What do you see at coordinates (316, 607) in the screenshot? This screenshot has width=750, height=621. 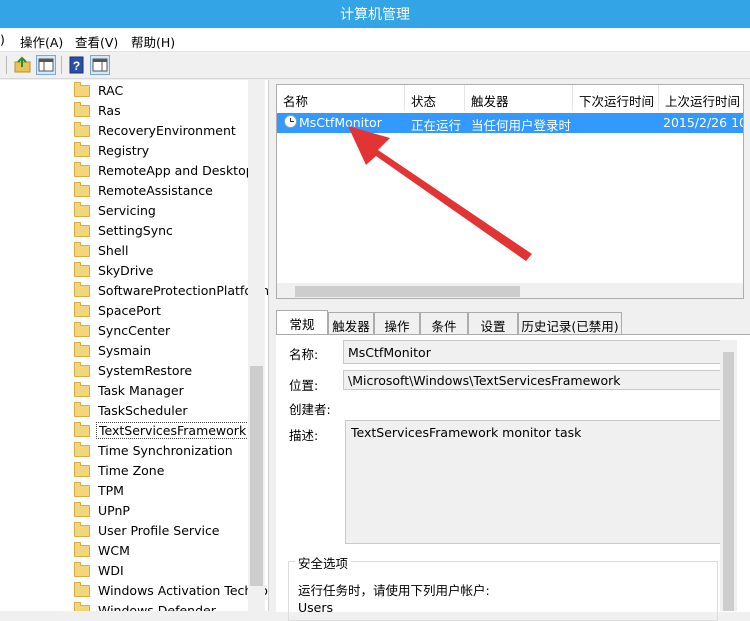 I see `security-user: Users` at bounding box center [316, 607].